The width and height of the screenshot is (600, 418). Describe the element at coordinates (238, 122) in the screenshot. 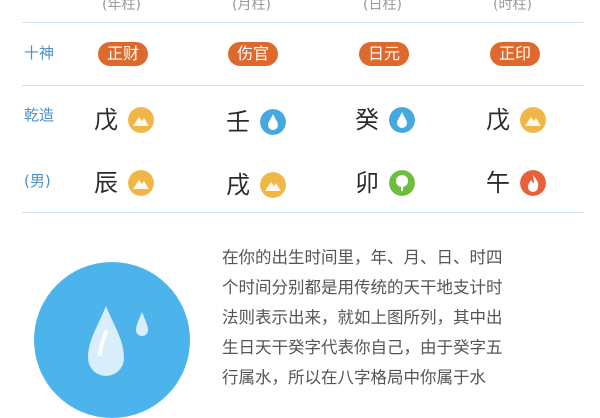

I see `stem-char: 壬` at that location.